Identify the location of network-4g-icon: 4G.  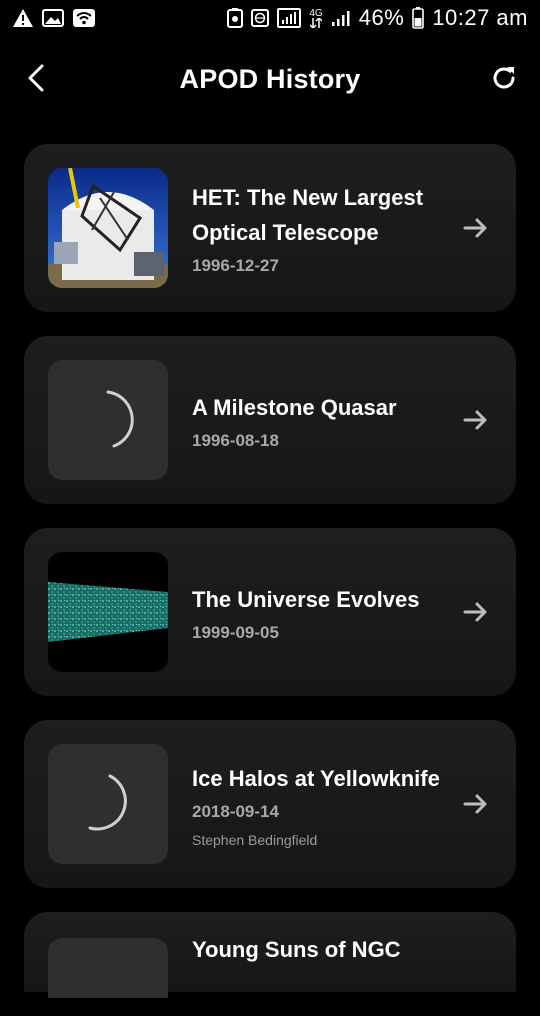
(316, 17).